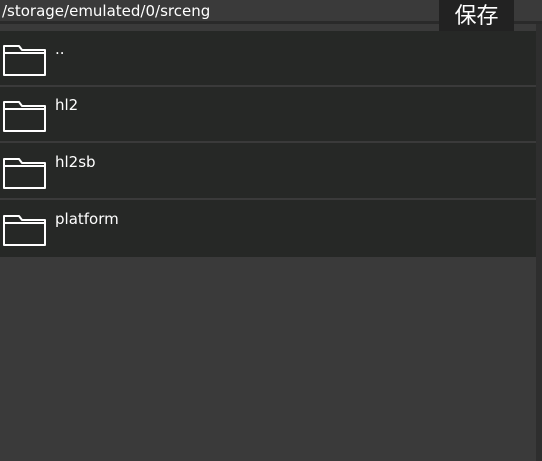  I want to click on list-item-label: platform, so click(87, 219).